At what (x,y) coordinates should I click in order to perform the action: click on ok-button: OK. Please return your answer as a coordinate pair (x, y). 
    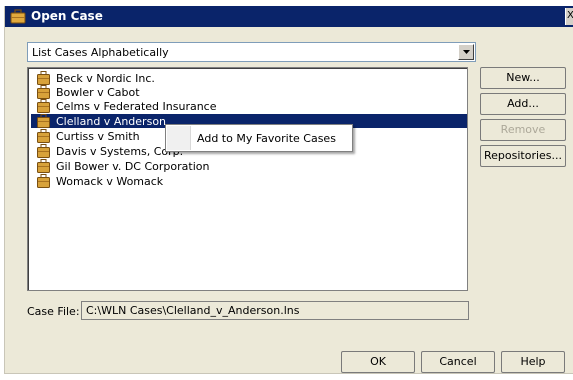
    Looking at the image, I should click on (378, 362).